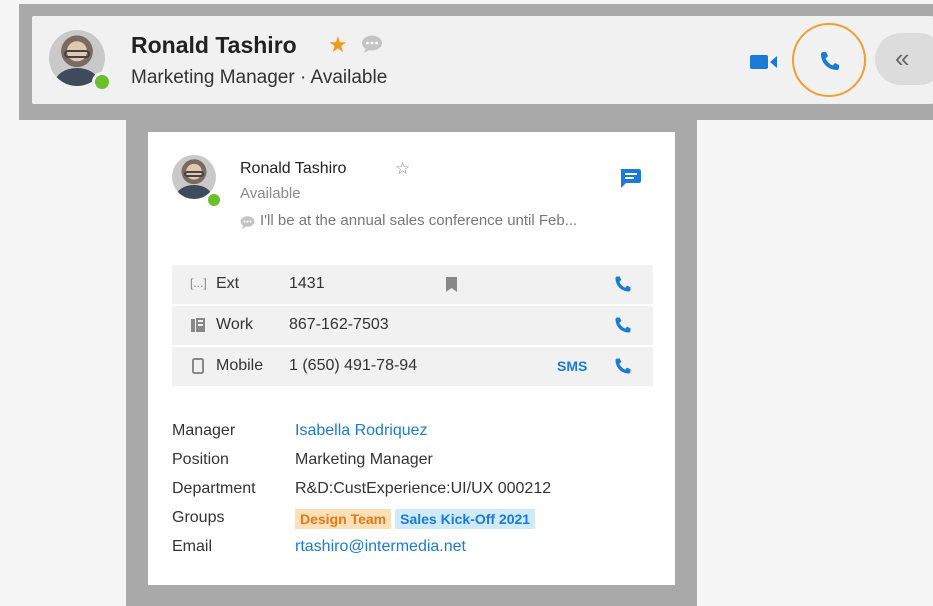 This screenshot has height=606, width=933. Describe the element at coordinates (270, 193) in the screenshot. I see `availability-status: Available` at that location.